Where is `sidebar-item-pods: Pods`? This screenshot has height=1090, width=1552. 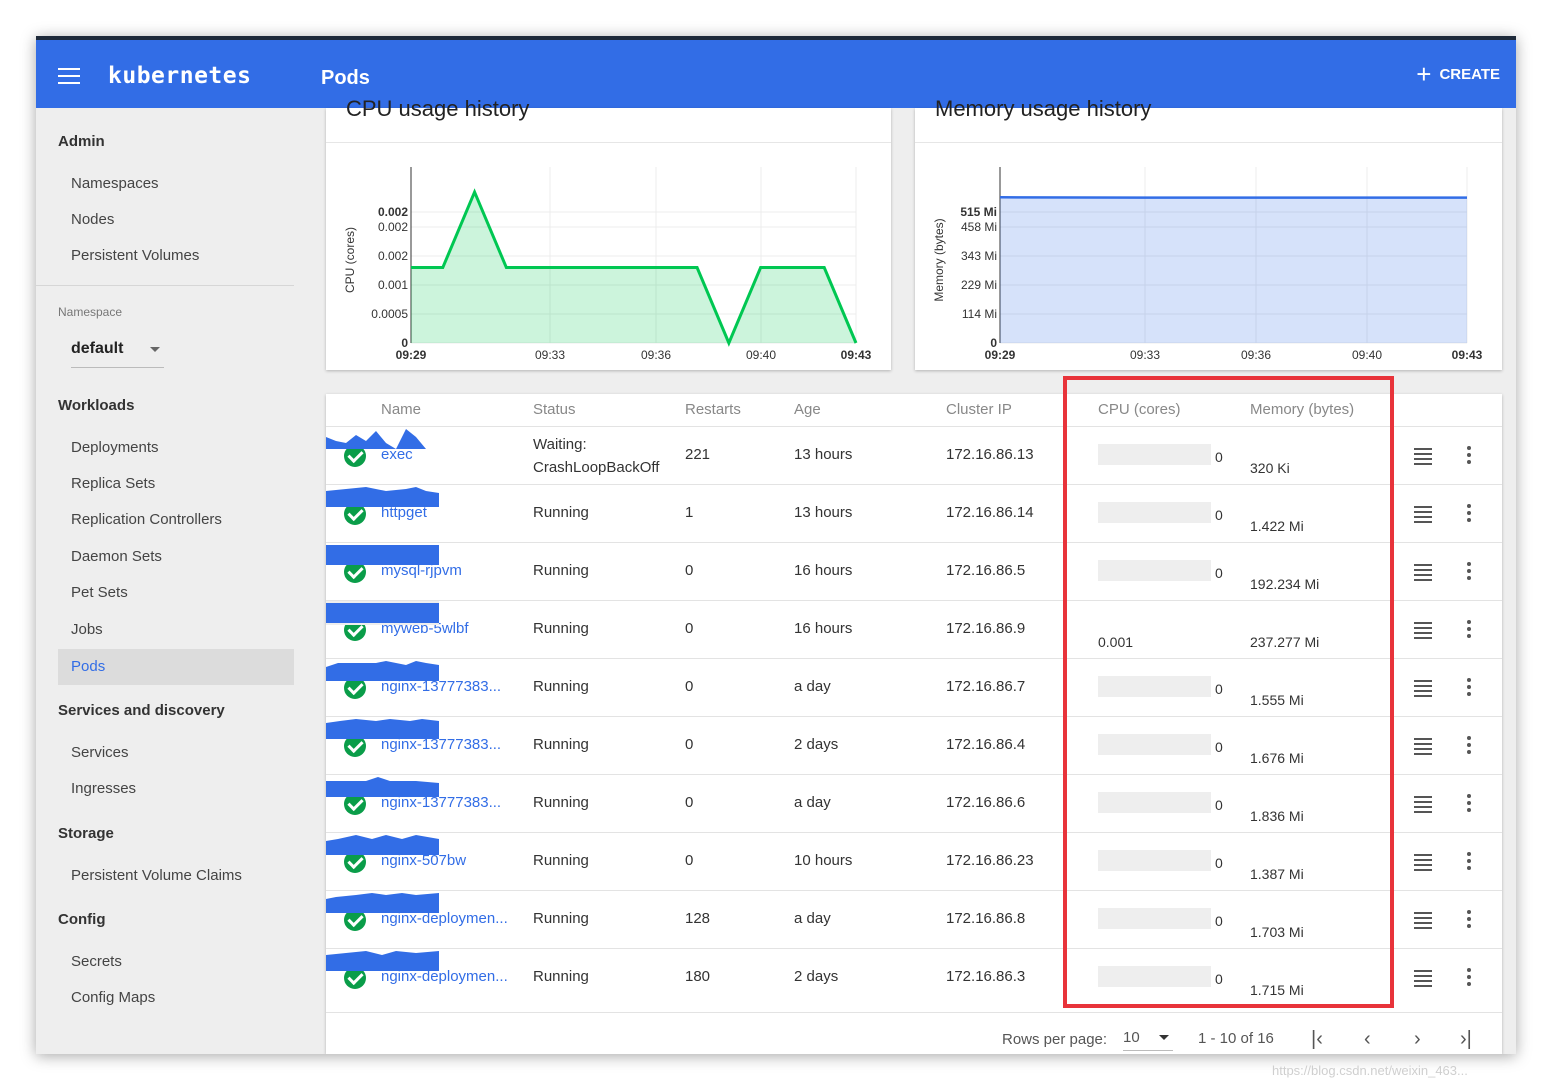
sidebar-item-pods: Pods is located at coordinates (176, 667).